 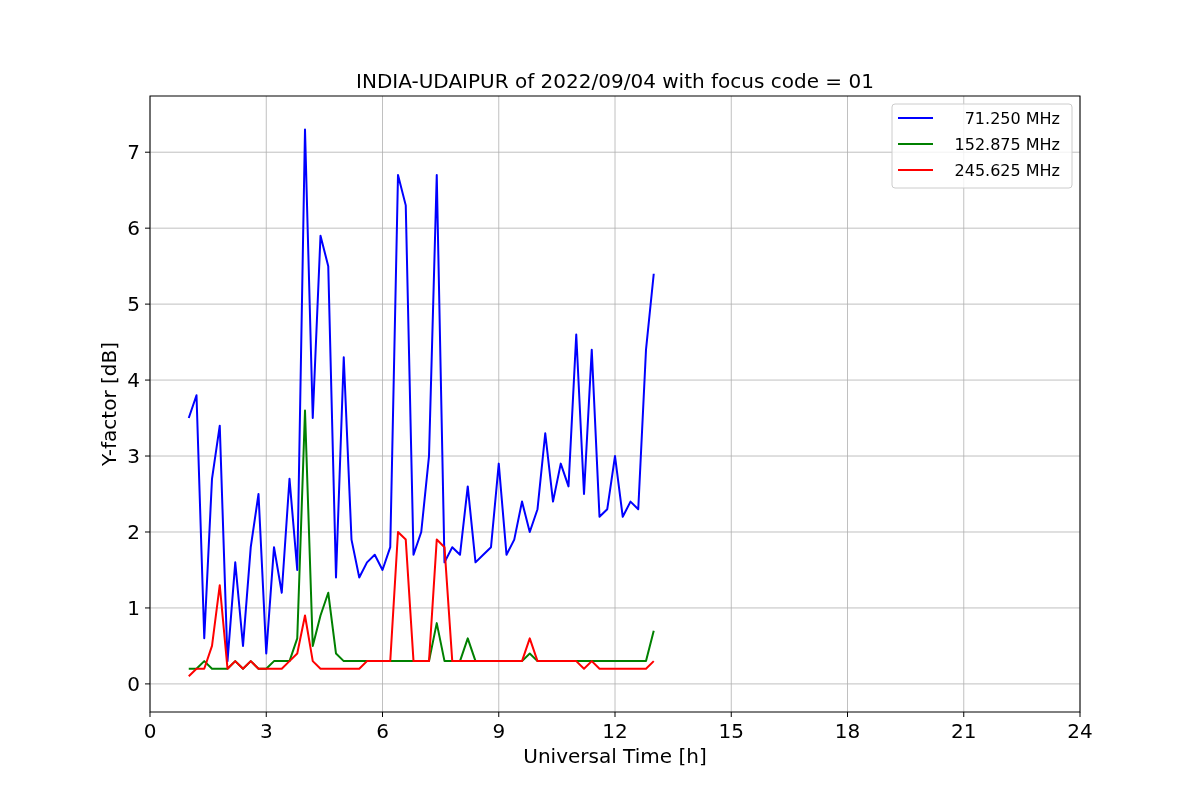 I want to click on x-tick-label: 3, so click(x=266, y=731).